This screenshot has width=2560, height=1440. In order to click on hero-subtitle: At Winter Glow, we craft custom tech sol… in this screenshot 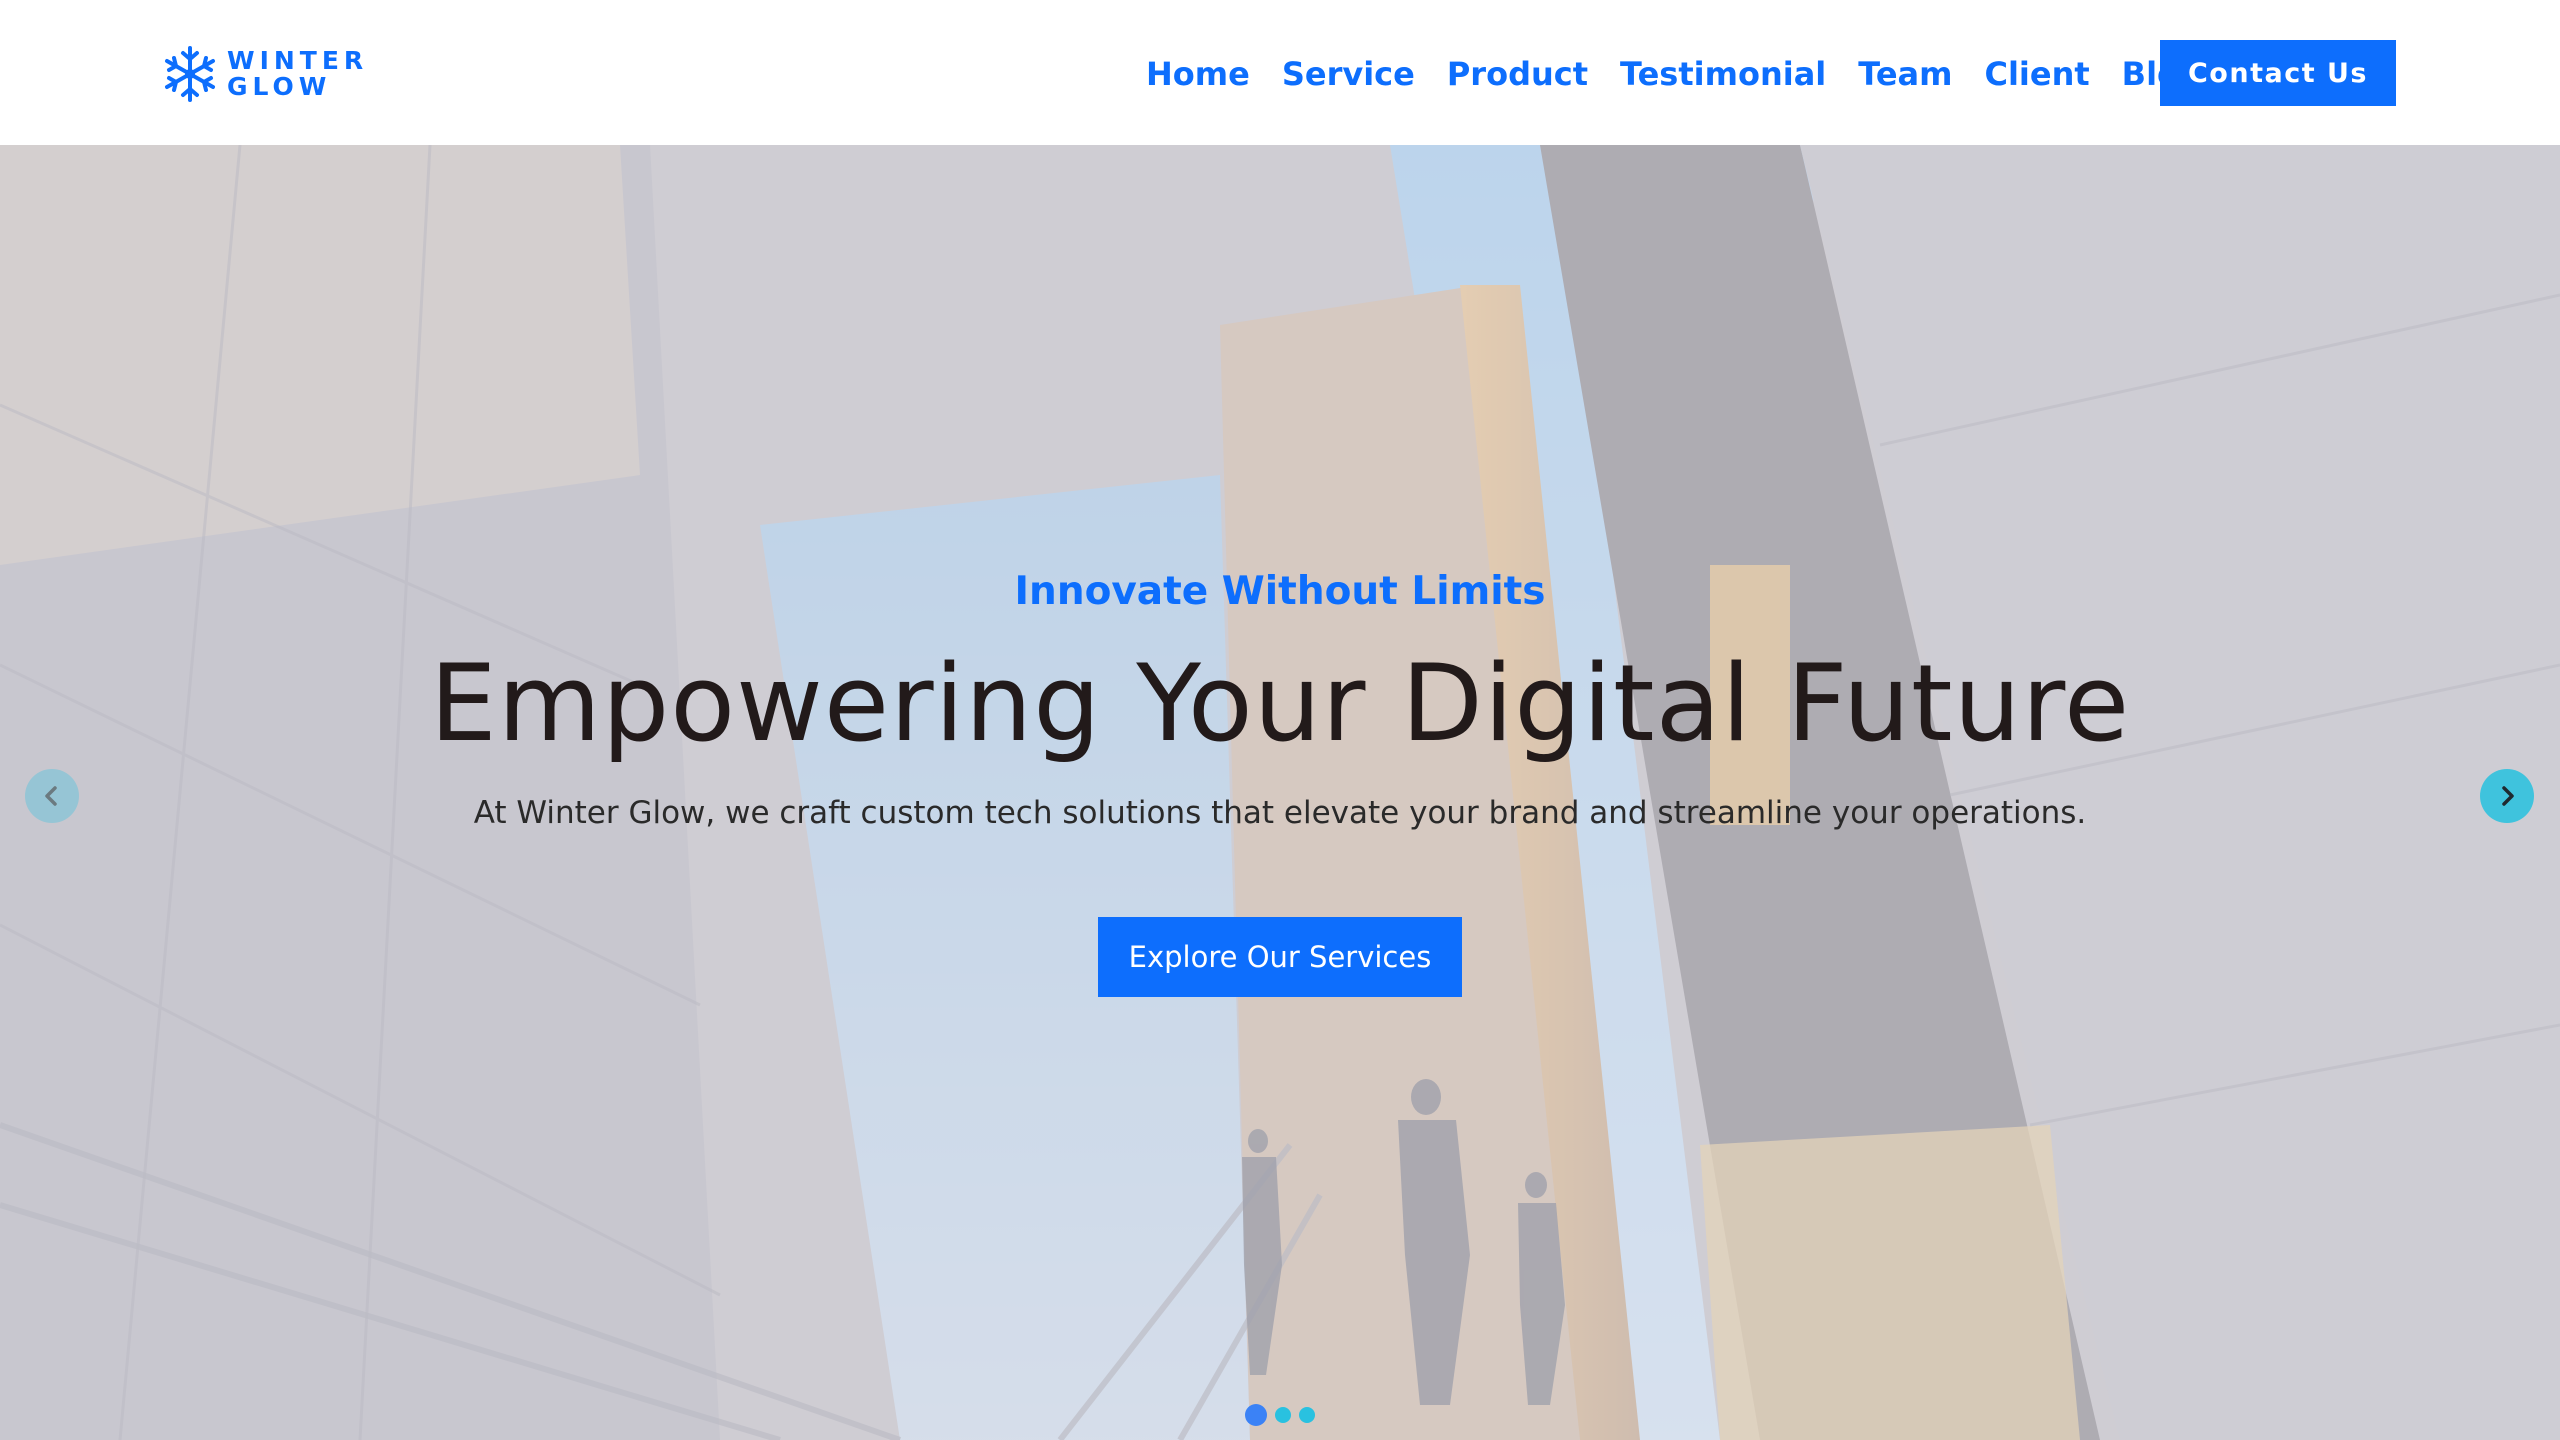, I will do `click(1280, 813)`.